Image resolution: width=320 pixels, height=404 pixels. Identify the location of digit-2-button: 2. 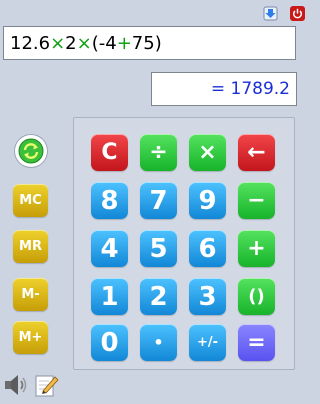
(158, 296).